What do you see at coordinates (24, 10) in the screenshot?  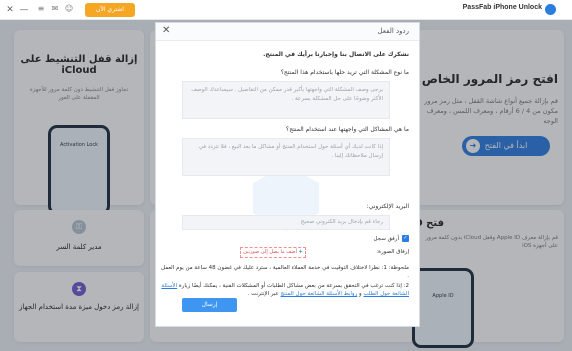 I see `minimize-window-button: —` at bounding box center [24, 10].